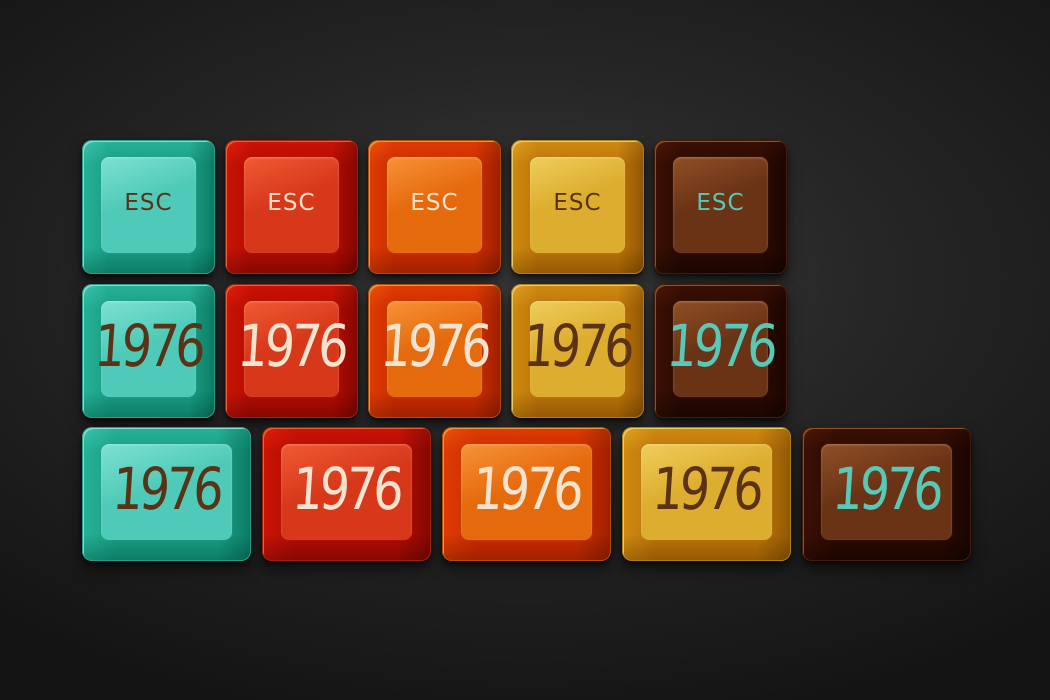 Image resolution: width=1050 pixels, height=700 pixels. I want to click on keycap-esc-teal: ESC, so click(148, 207).